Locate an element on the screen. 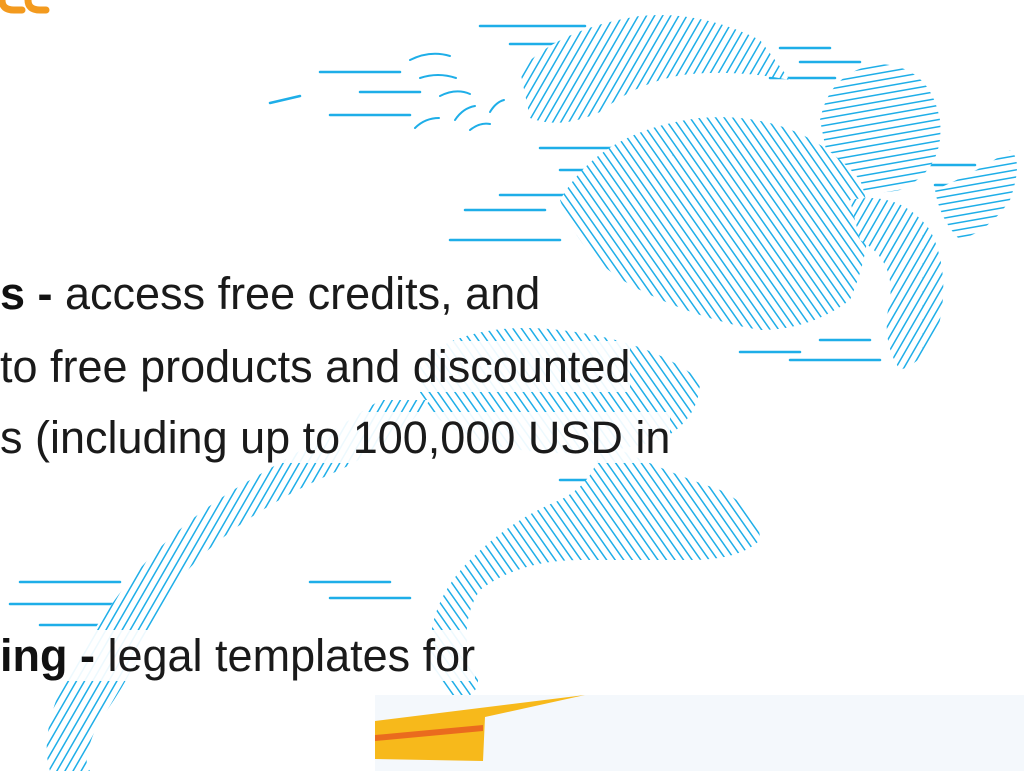 The width and height of the screenshot is (1024, 771). paper-plane-accent-icon is located at coordinates (480, 728).